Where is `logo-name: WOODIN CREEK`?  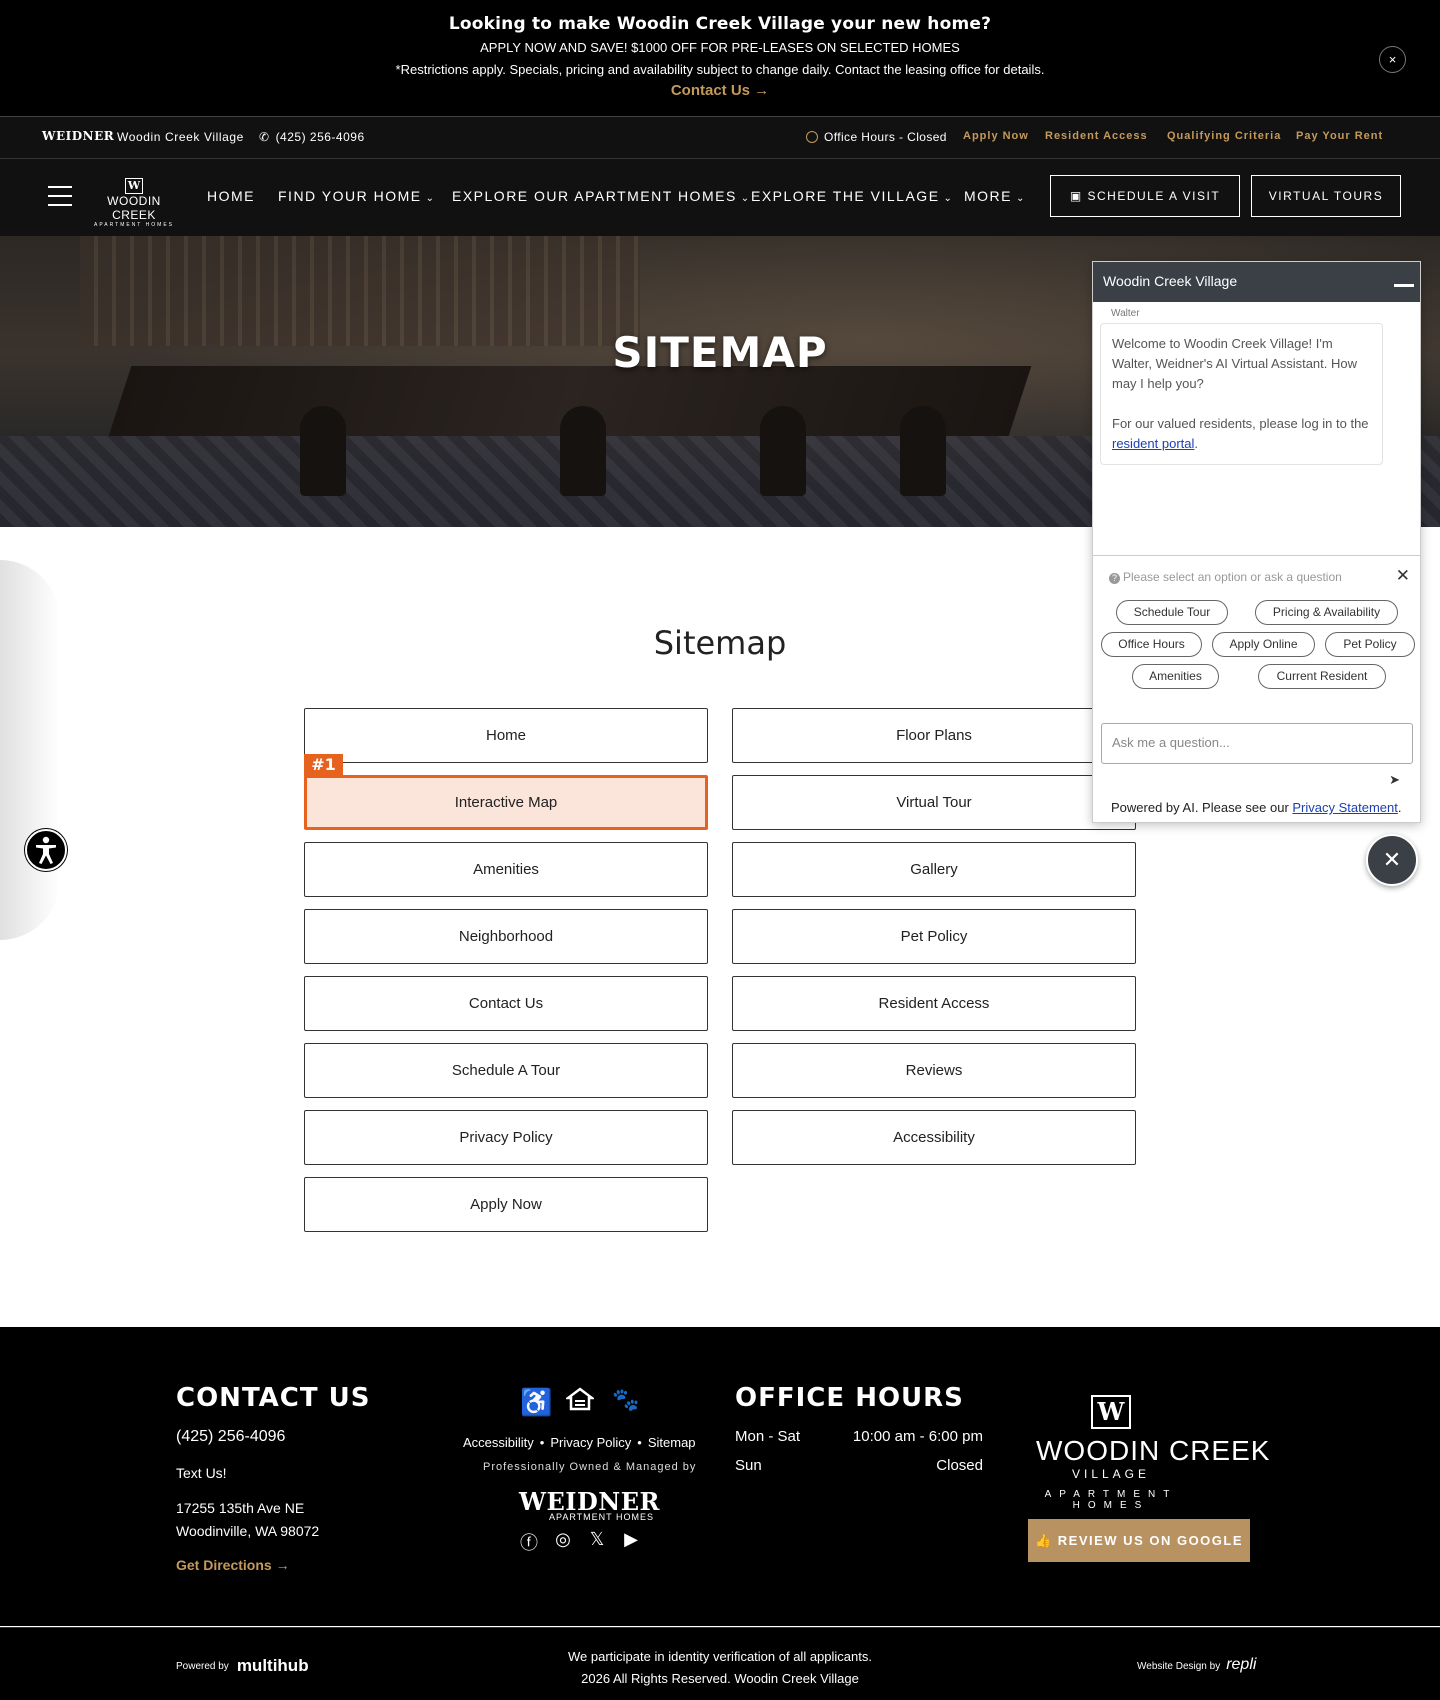 logo-name: WOODIN CREEK is located at coordinates (134, 208).